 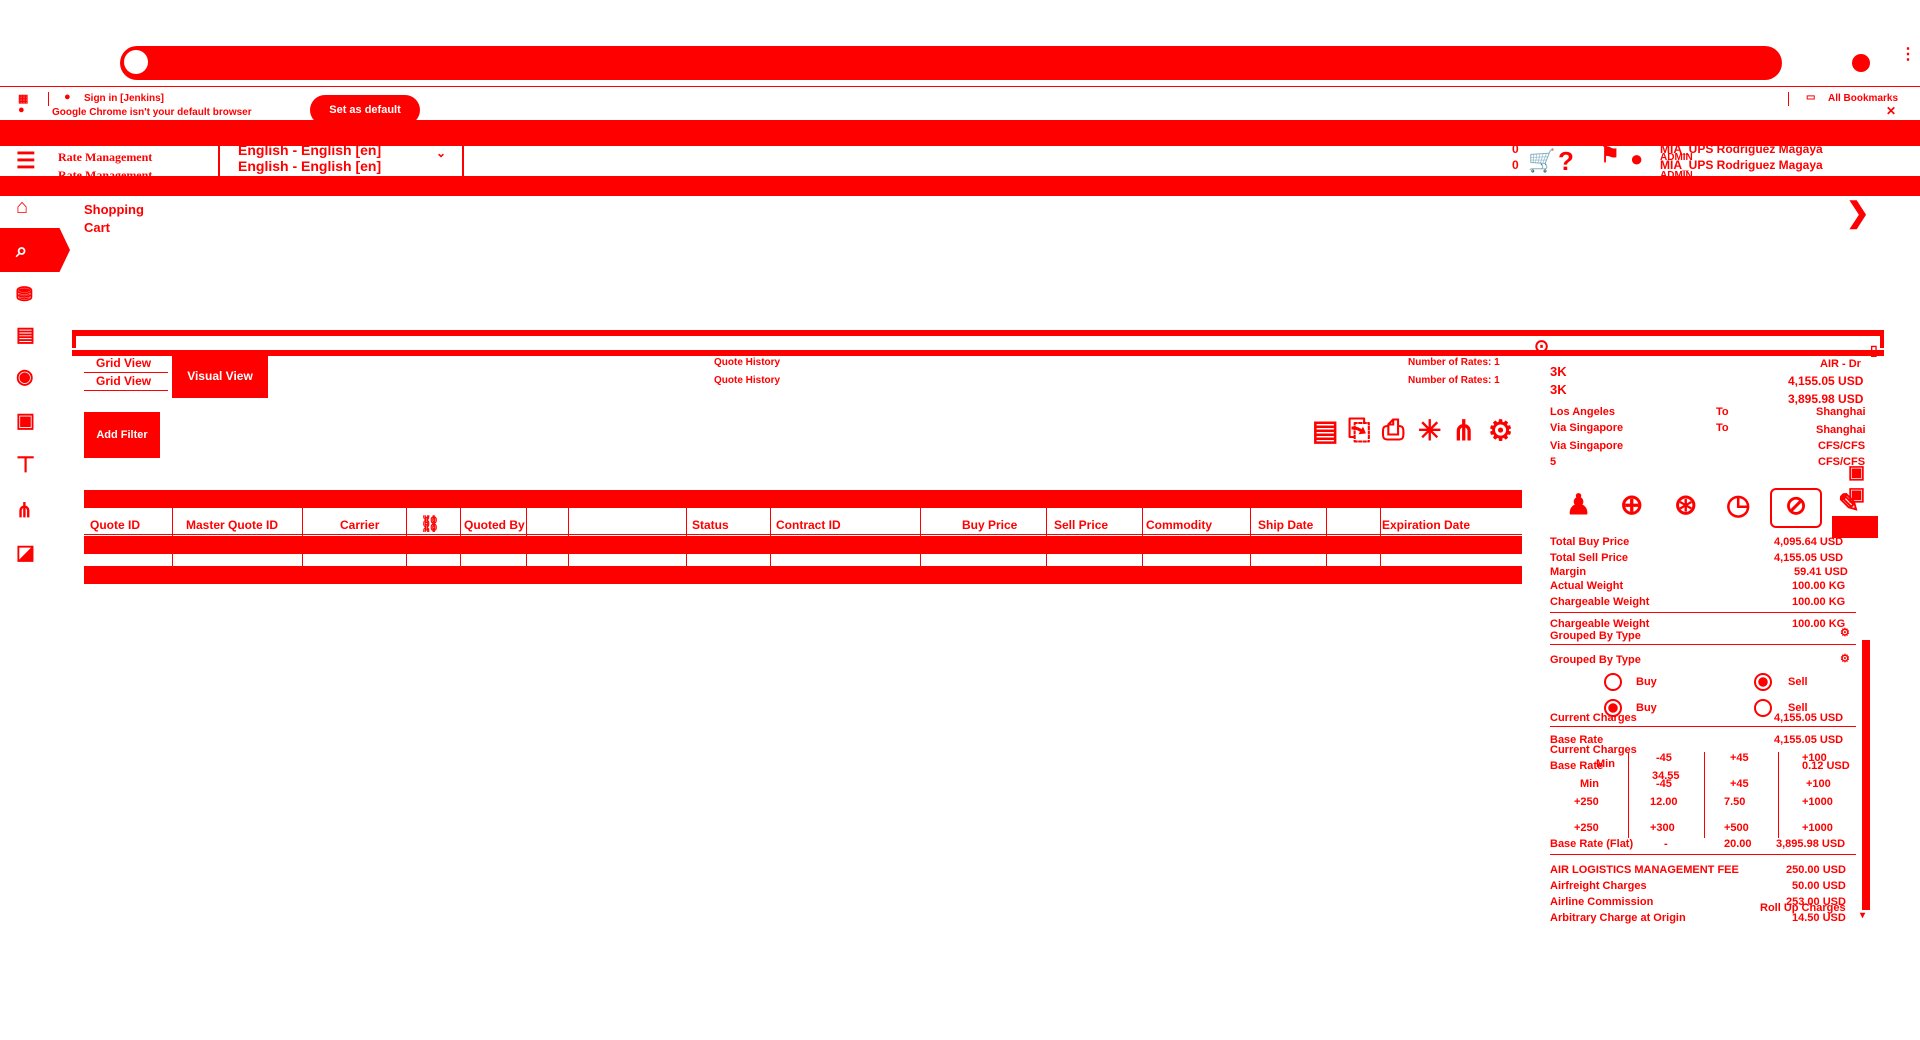 What do you see at coordinates (1874, 350) in the screenshot?
I see `panel-resize-icon: ▯` at bounding box center [1874, 350].